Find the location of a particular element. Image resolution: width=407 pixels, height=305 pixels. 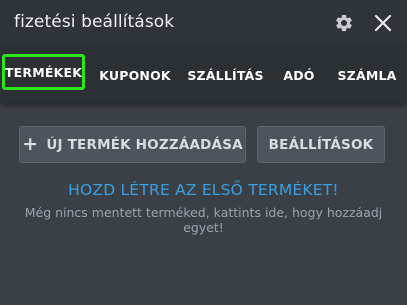

tab-label: ADÓ is located at coordinates (299, 75).